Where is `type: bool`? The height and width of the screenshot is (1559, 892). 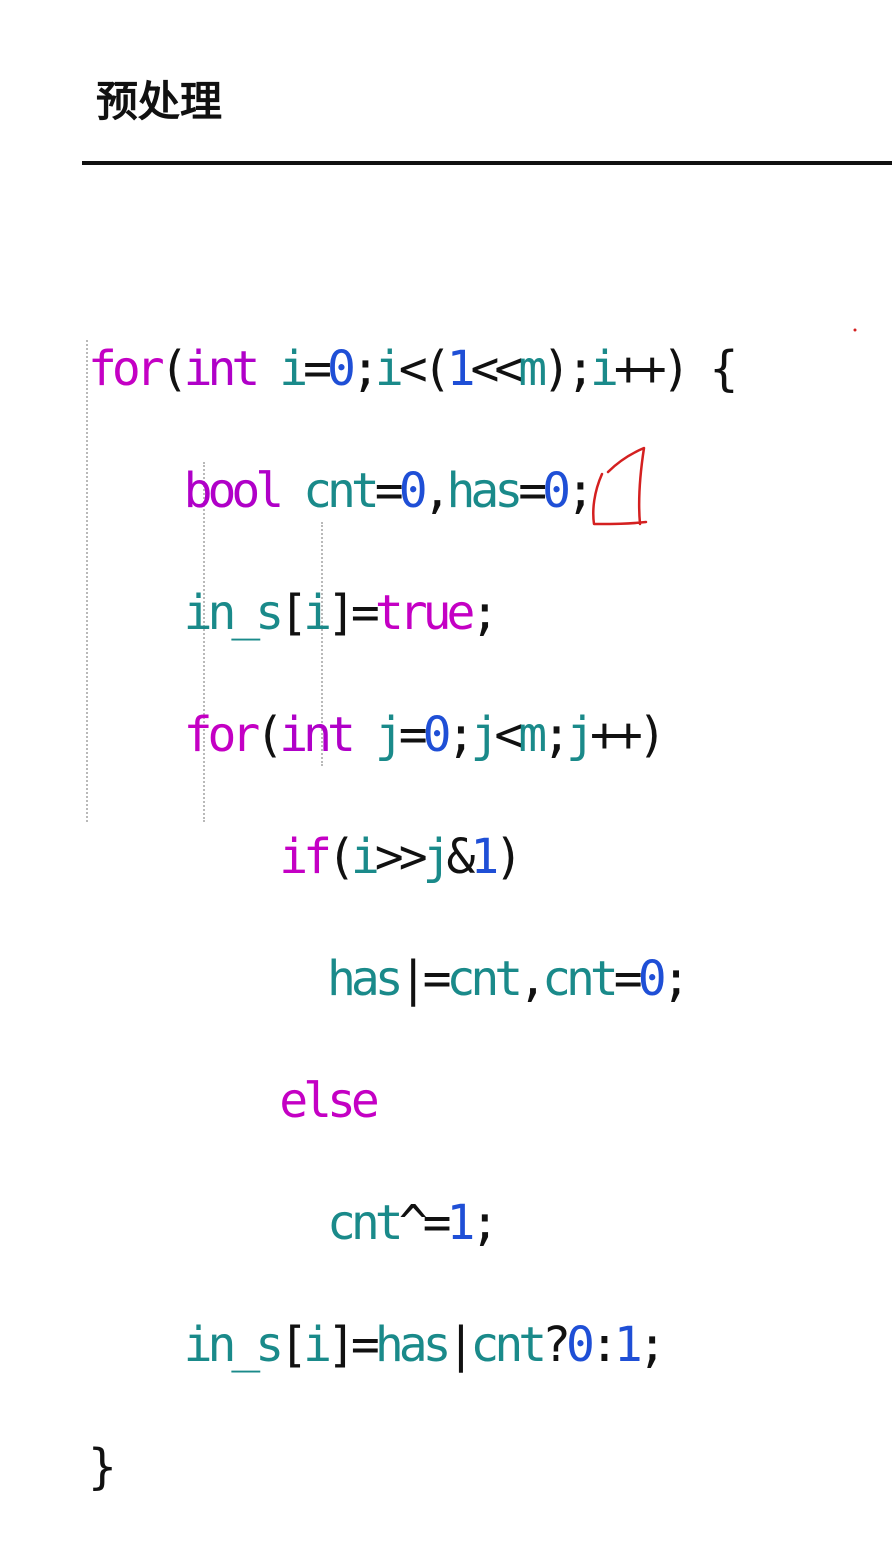
type: bool is located at coordinates (234, 491).